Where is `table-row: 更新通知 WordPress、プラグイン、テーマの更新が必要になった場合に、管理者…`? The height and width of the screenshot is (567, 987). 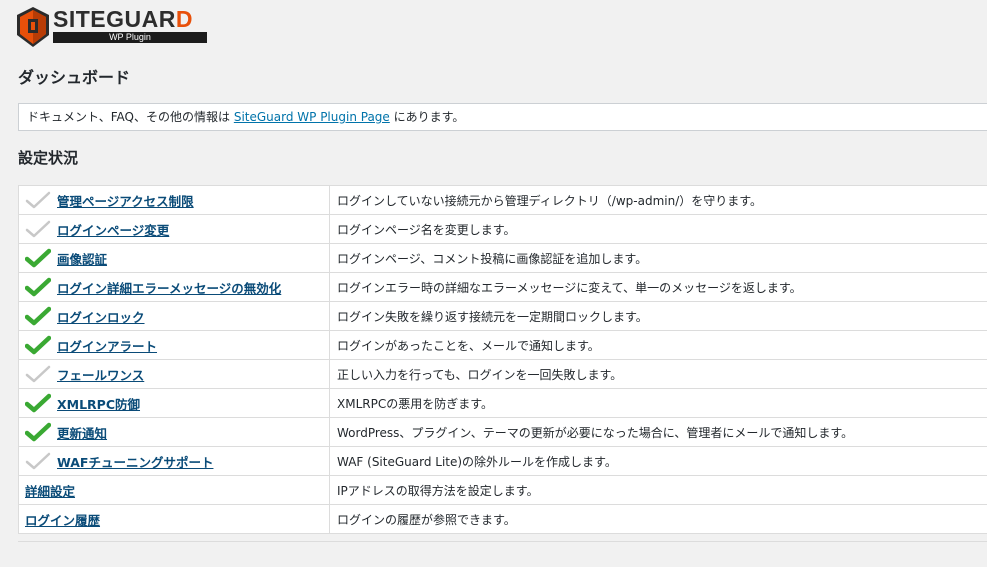 table-row: 更新通知 WordPress、プラグイン、テーマの更新が必要になった場合に、管理者… is located at coordinates (502, 432).